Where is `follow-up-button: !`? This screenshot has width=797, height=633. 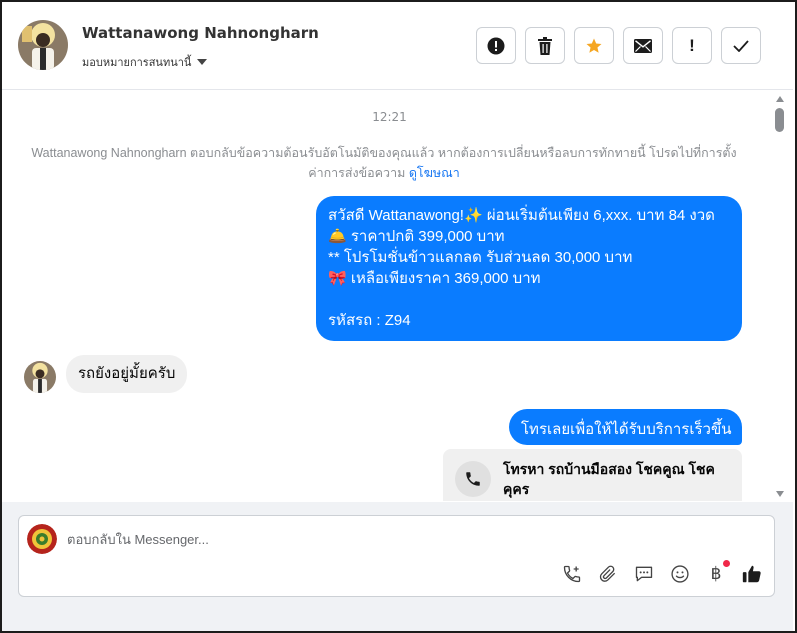 follow-up-button: ! is located at coordinates (692, 45).